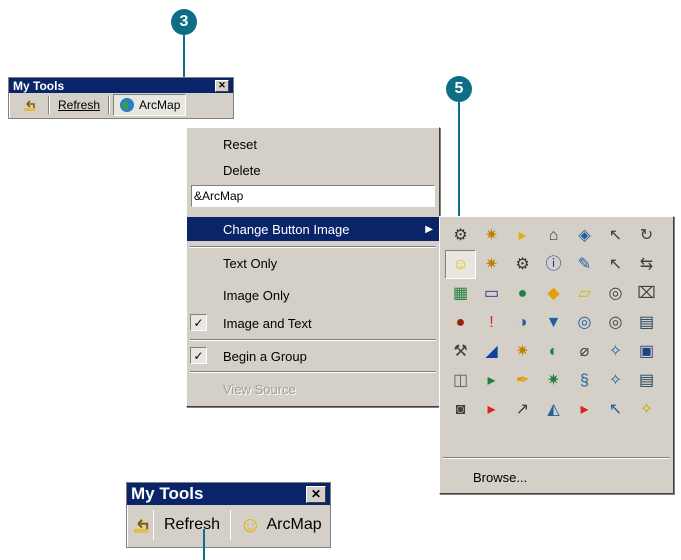  Describe the element at coordinates (460, 351) in the screenshot. I see `palette-image-icon: ⚒` at that location.